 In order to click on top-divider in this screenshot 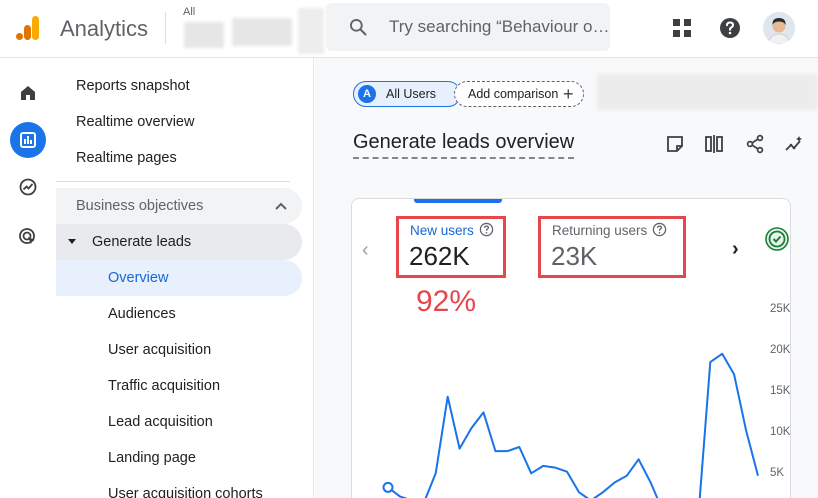, I will do `click(165, 28)`.